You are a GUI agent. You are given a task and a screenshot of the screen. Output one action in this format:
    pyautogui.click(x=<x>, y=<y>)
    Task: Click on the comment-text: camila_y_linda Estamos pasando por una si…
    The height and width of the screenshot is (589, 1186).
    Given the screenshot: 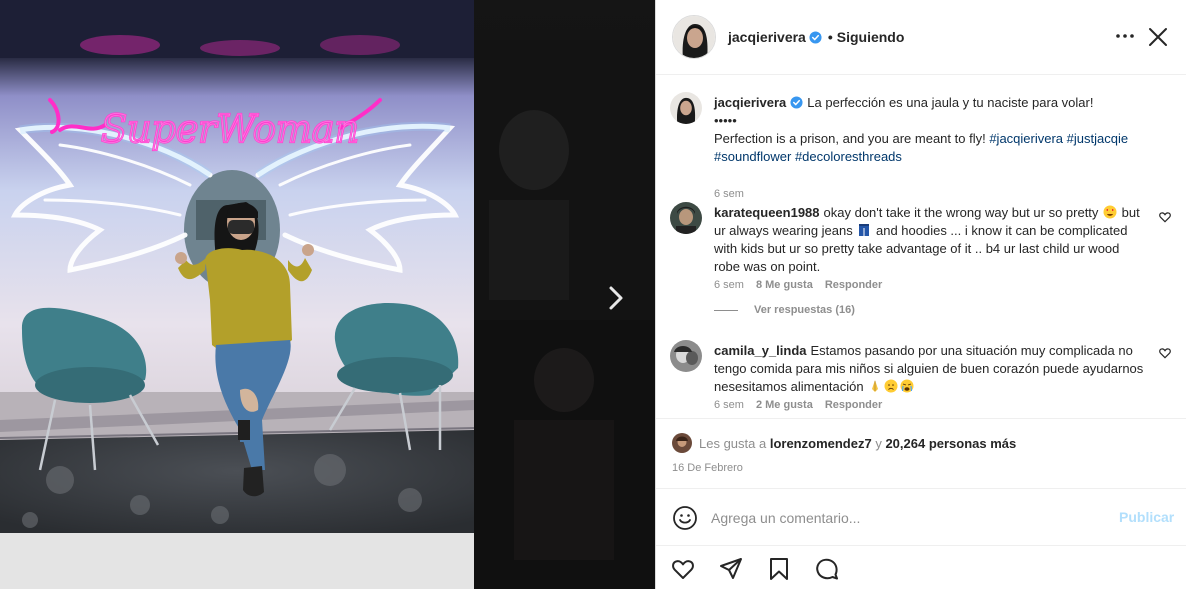 What is the action you would take?
    pyautogui.click(x=929, y=369)
    